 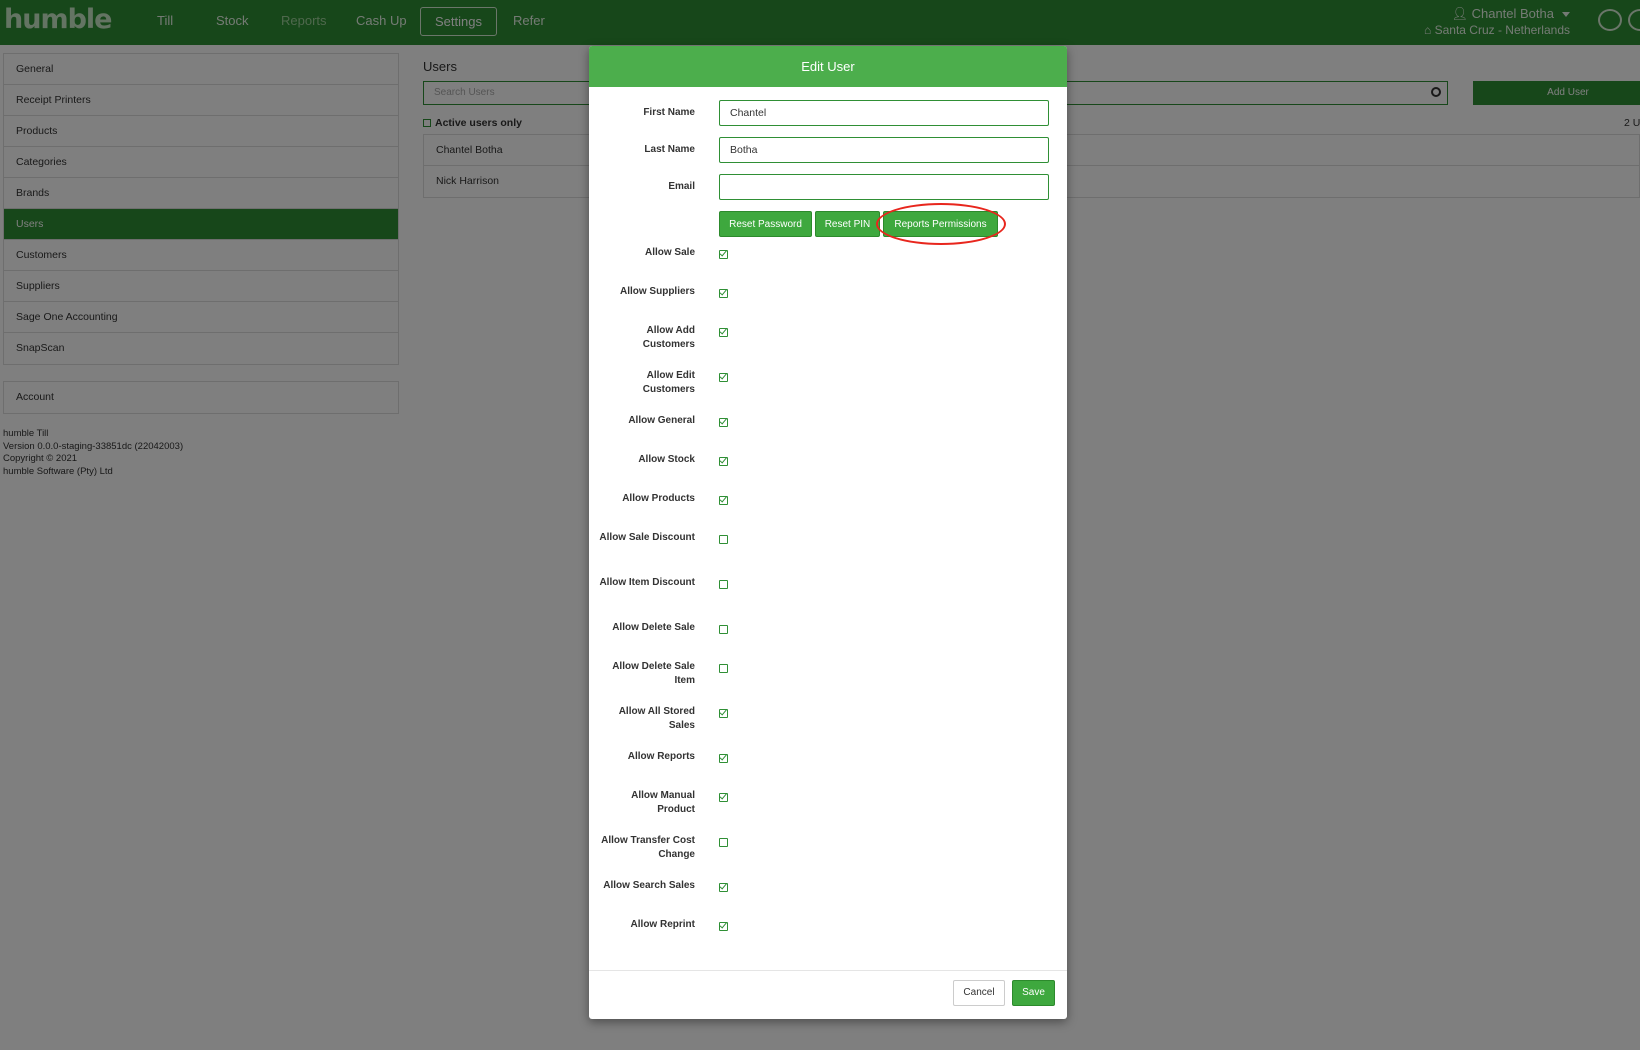 I want to click on permission-label: Allow Suppliers, so click(x=657, y=291).